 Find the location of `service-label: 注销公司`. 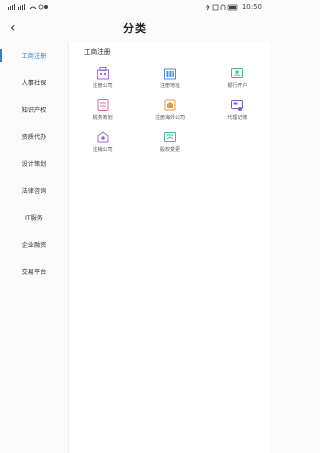

service-label: 注销公司 is located at coordinates (102, 150).